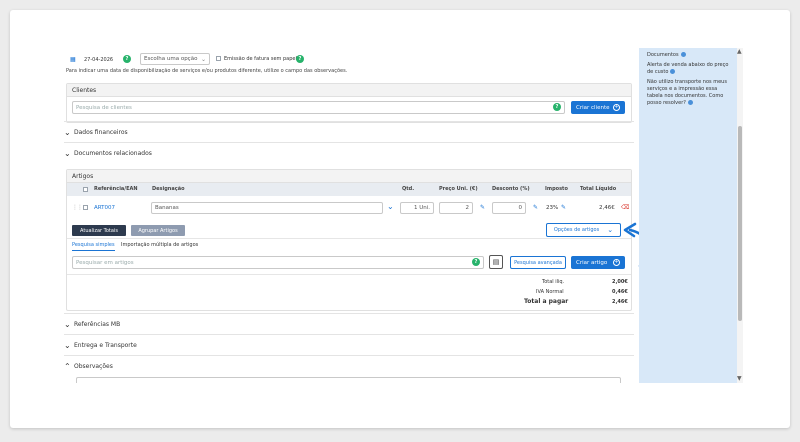 This screenshot has height=442, width=800. I want to click on qty-value: 1 Uni., so click(421, 208).